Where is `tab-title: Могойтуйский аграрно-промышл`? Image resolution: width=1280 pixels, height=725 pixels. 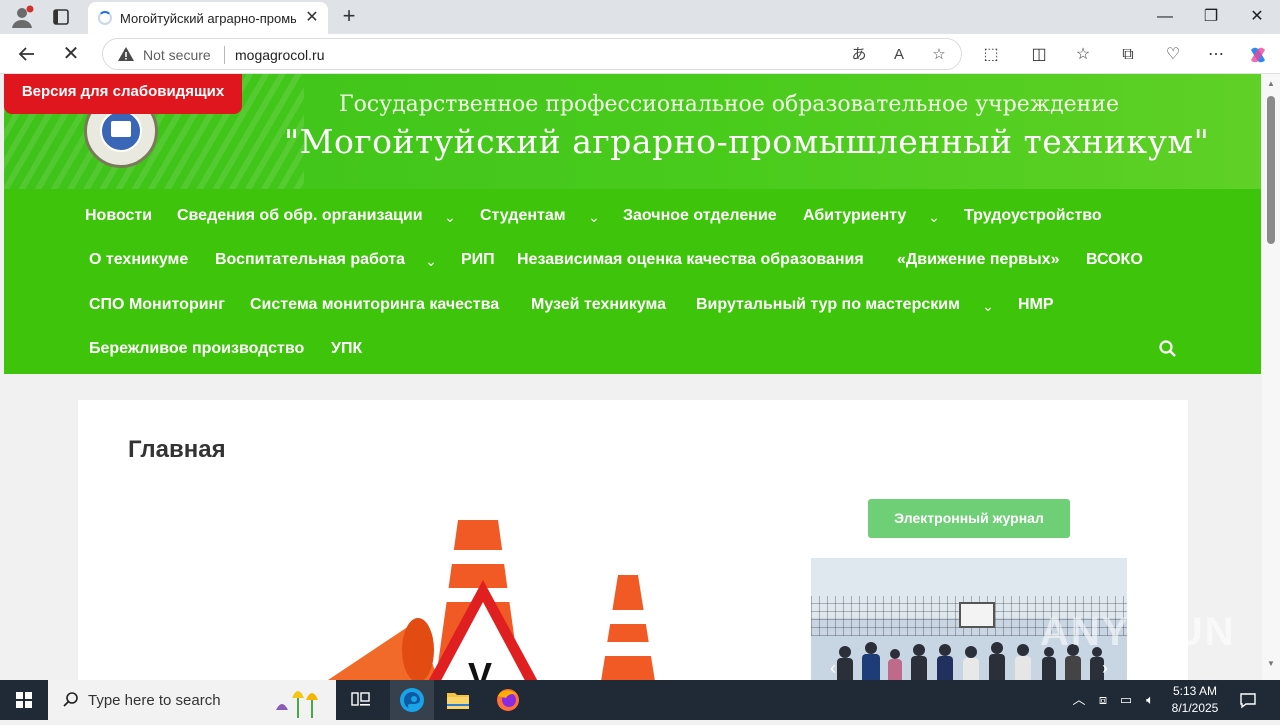
tab-title: Могойтуйский аграрно-промышл is located at coordinates (208, 18).